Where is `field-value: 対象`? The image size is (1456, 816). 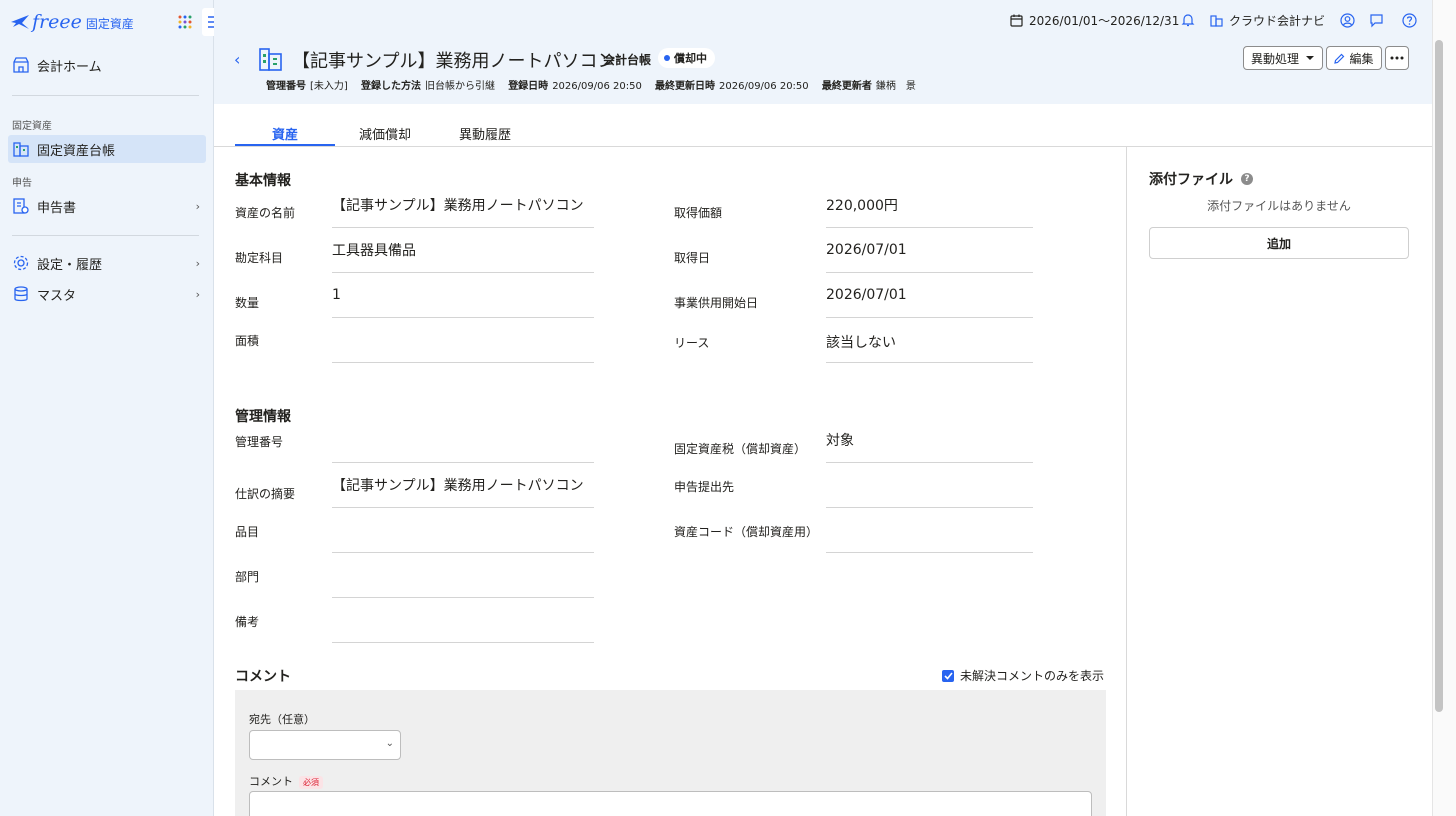
field-value: 対象 is located at coordinates (929, 440).